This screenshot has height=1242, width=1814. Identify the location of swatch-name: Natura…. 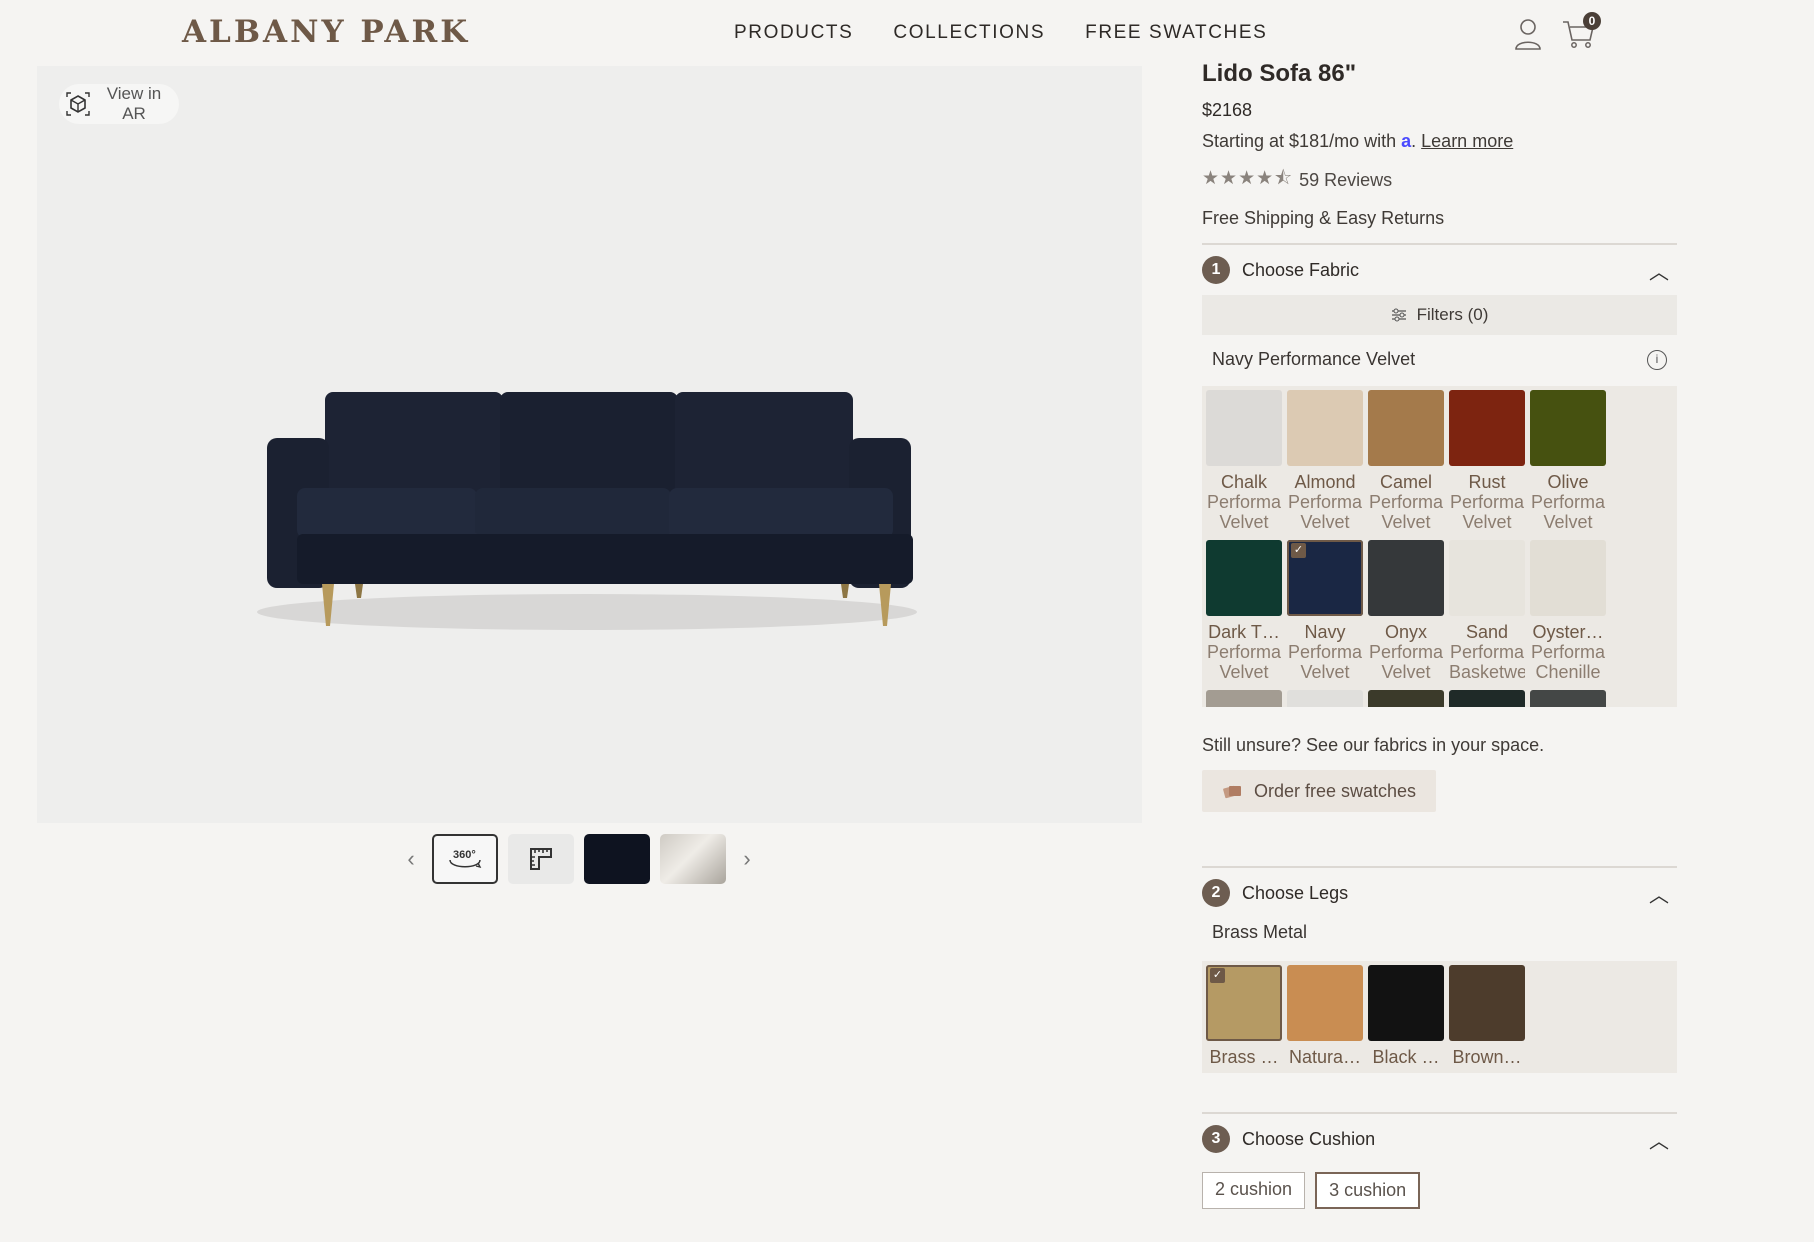
(1325, 1057).